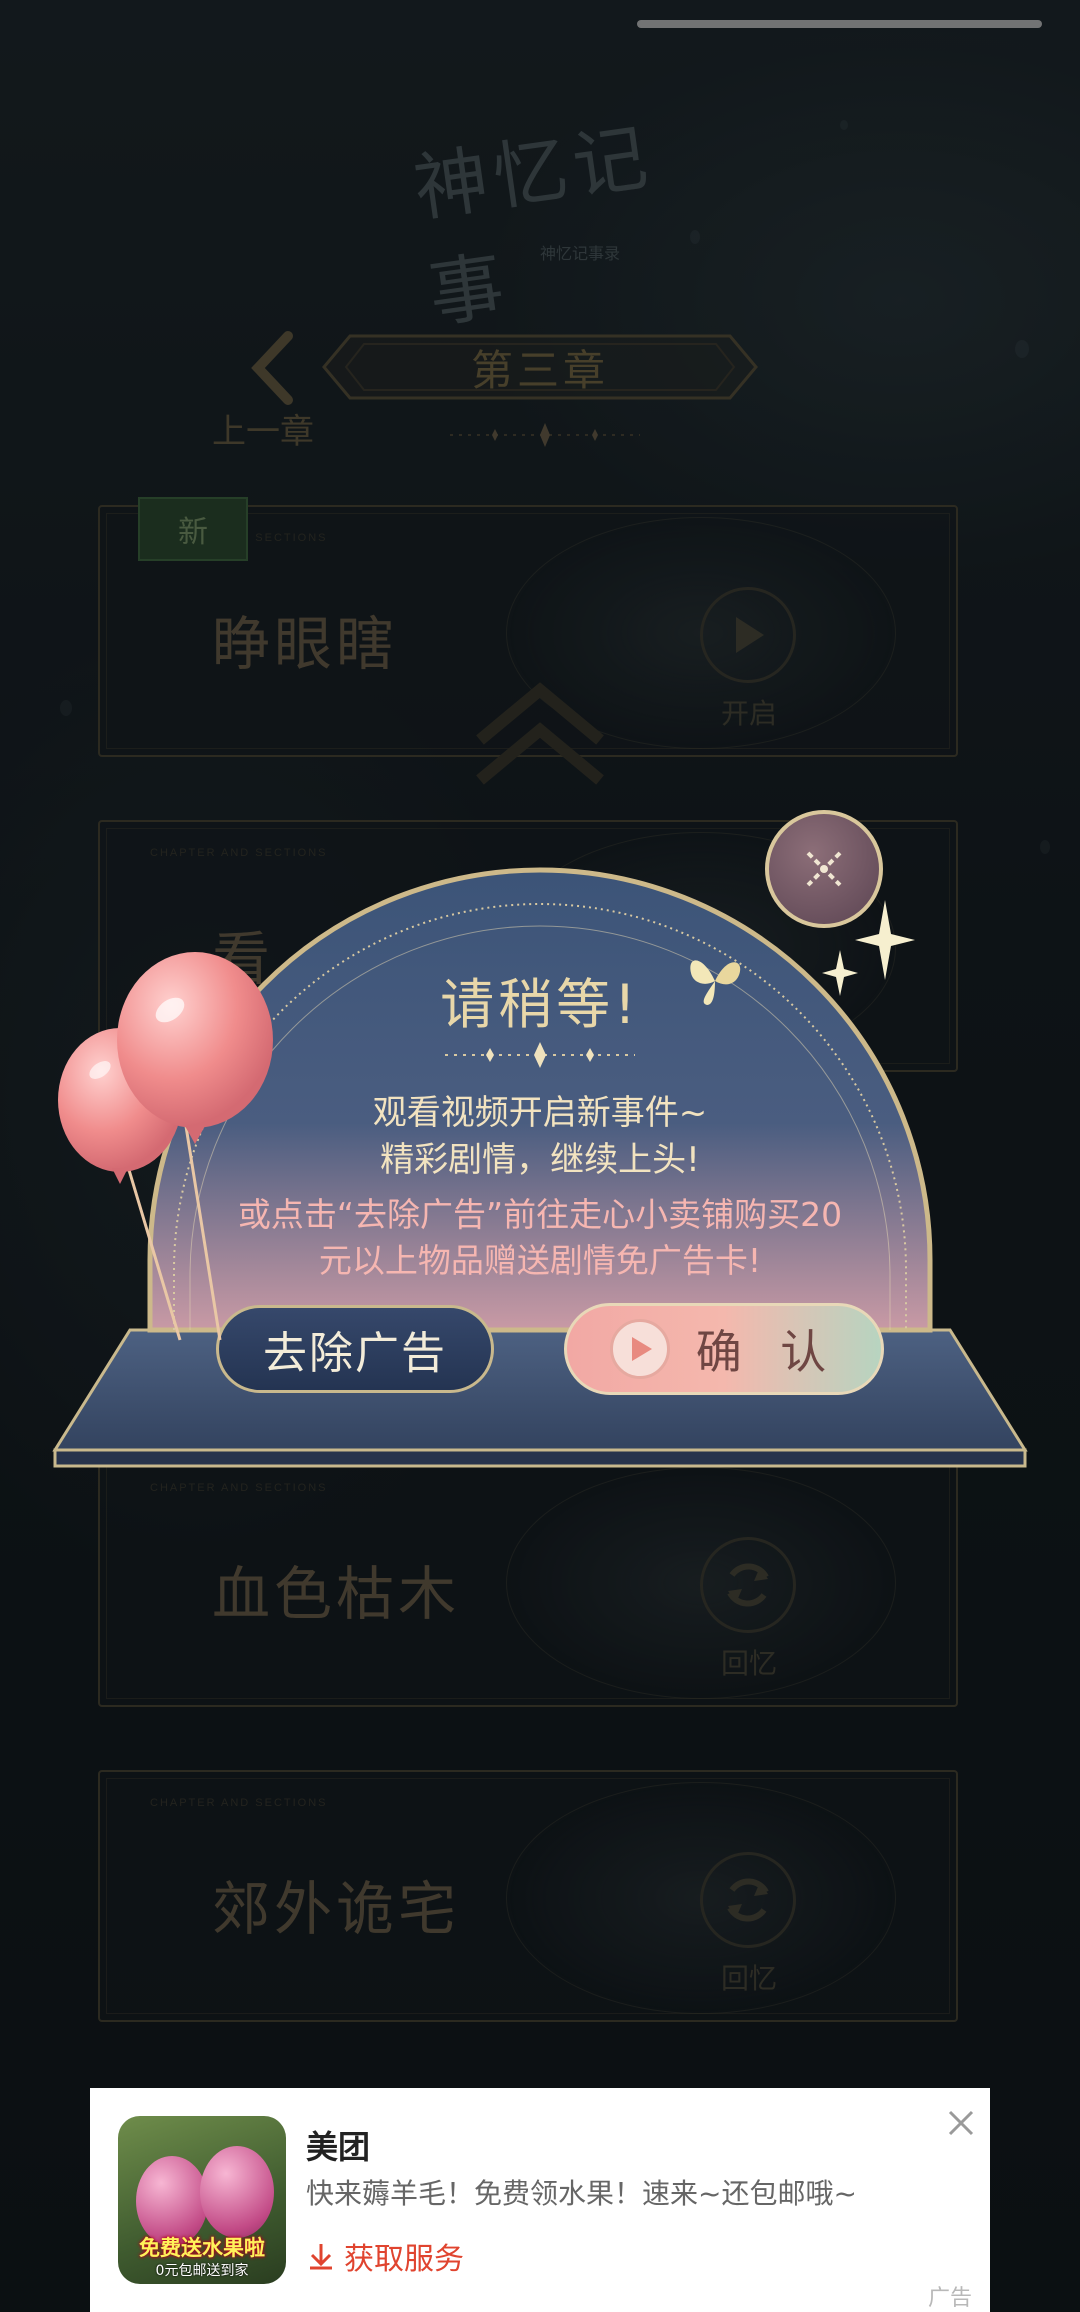 This screenshot has width=1080, height=2312. What do you see at coordinates (202, 2271) in the screenshot?
I see `ad-thumbnail-subtitle: 0元包邮送到家` at bounding box center [202, 2271].